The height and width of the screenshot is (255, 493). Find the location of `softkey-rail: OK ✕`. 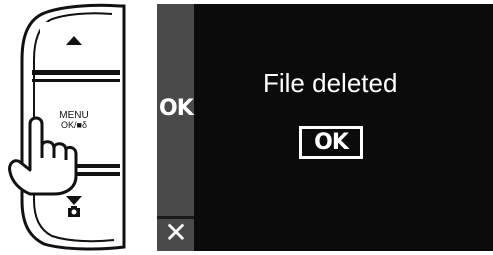

softkey-rail: OK ✕ is located at coordinates (175, 127).